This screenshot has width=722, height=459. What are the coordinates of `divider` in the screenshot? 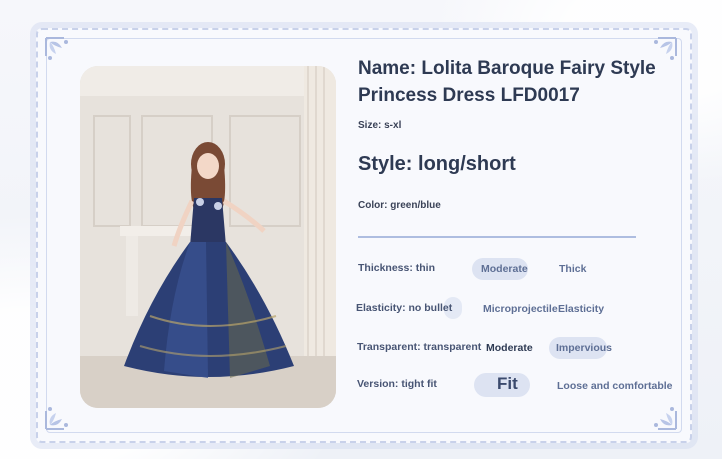 It's located at (497, 237).